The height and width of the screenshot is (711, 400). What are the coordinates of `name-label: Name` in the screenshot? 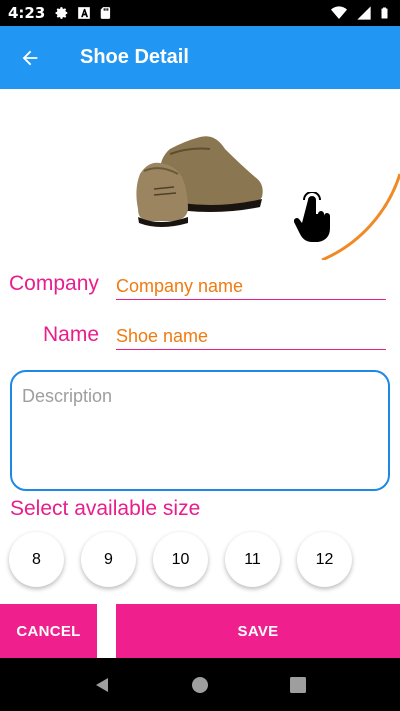 It's located at (71, 334).